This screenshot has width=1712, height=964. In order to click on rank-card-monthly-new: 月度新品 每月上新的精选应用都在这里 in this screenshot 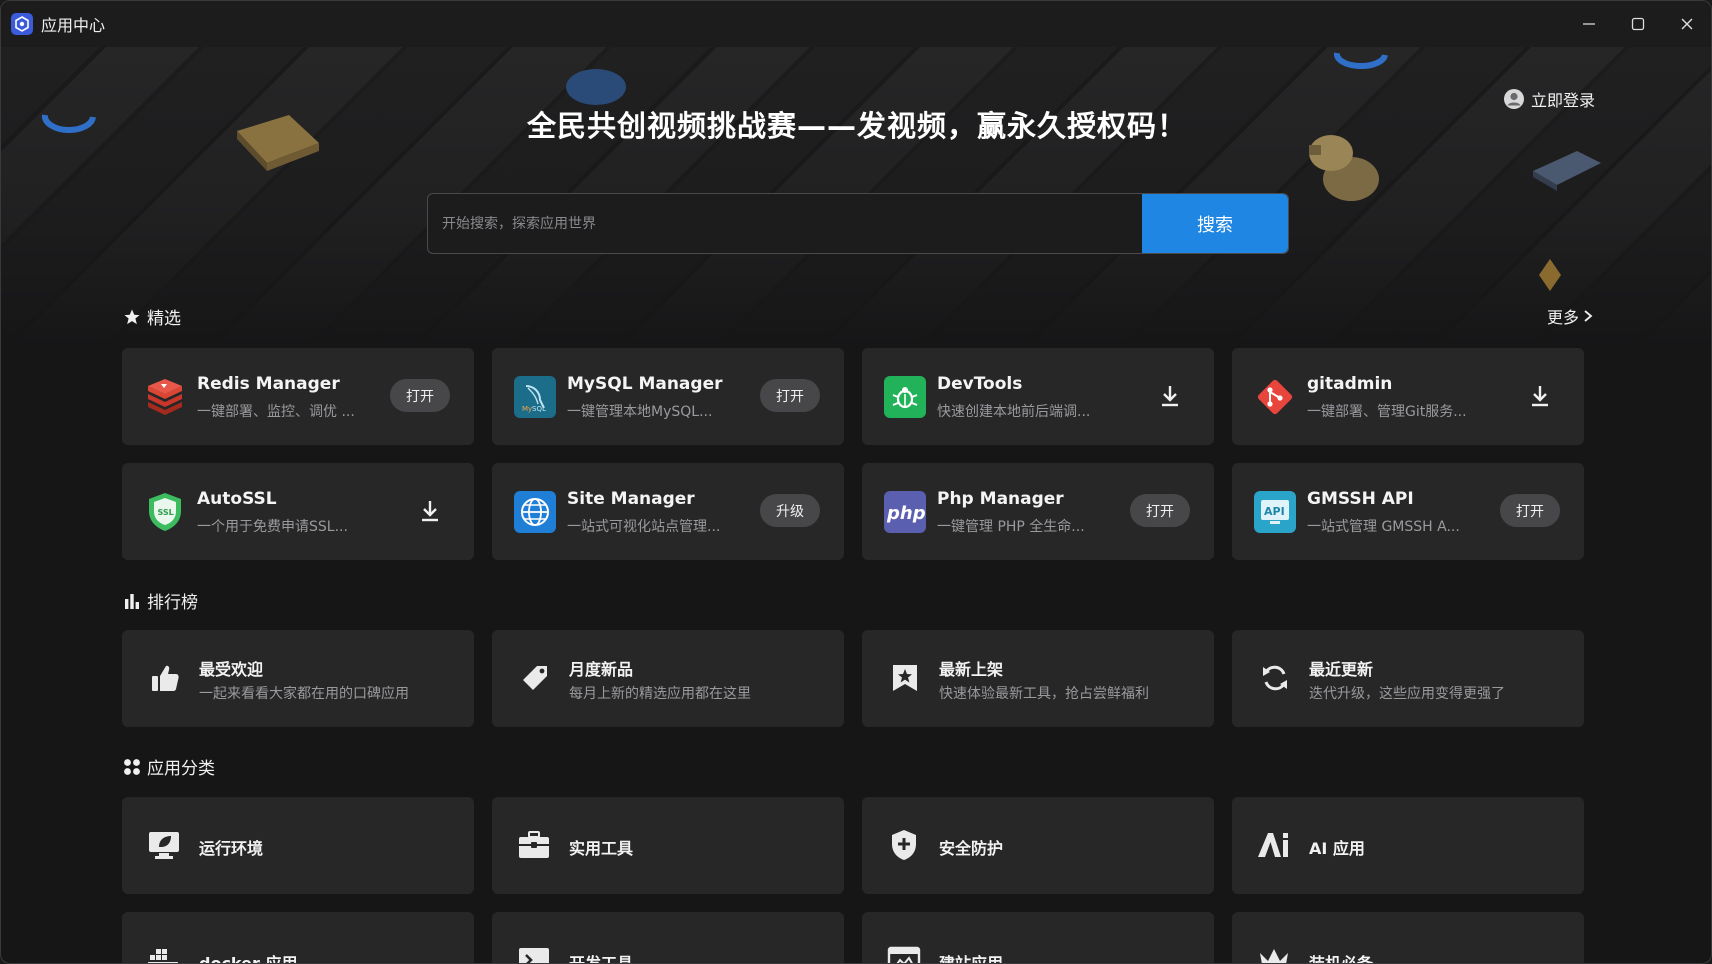, I will do `click(668, 678)`.